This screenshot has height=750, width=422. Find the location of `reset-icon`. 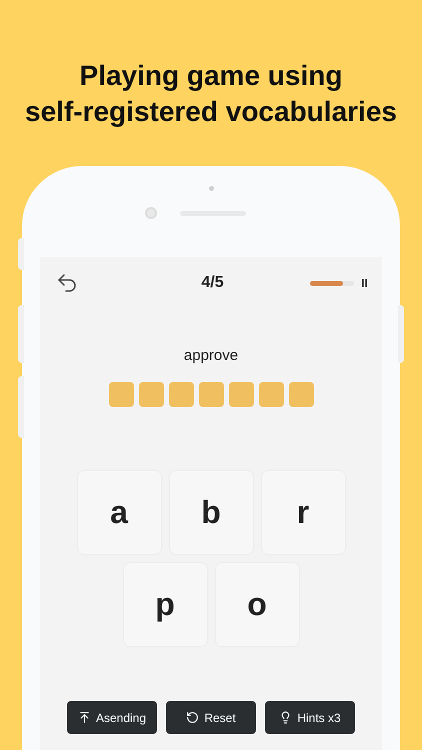

reset-icon is located at coordinates (193, 717).